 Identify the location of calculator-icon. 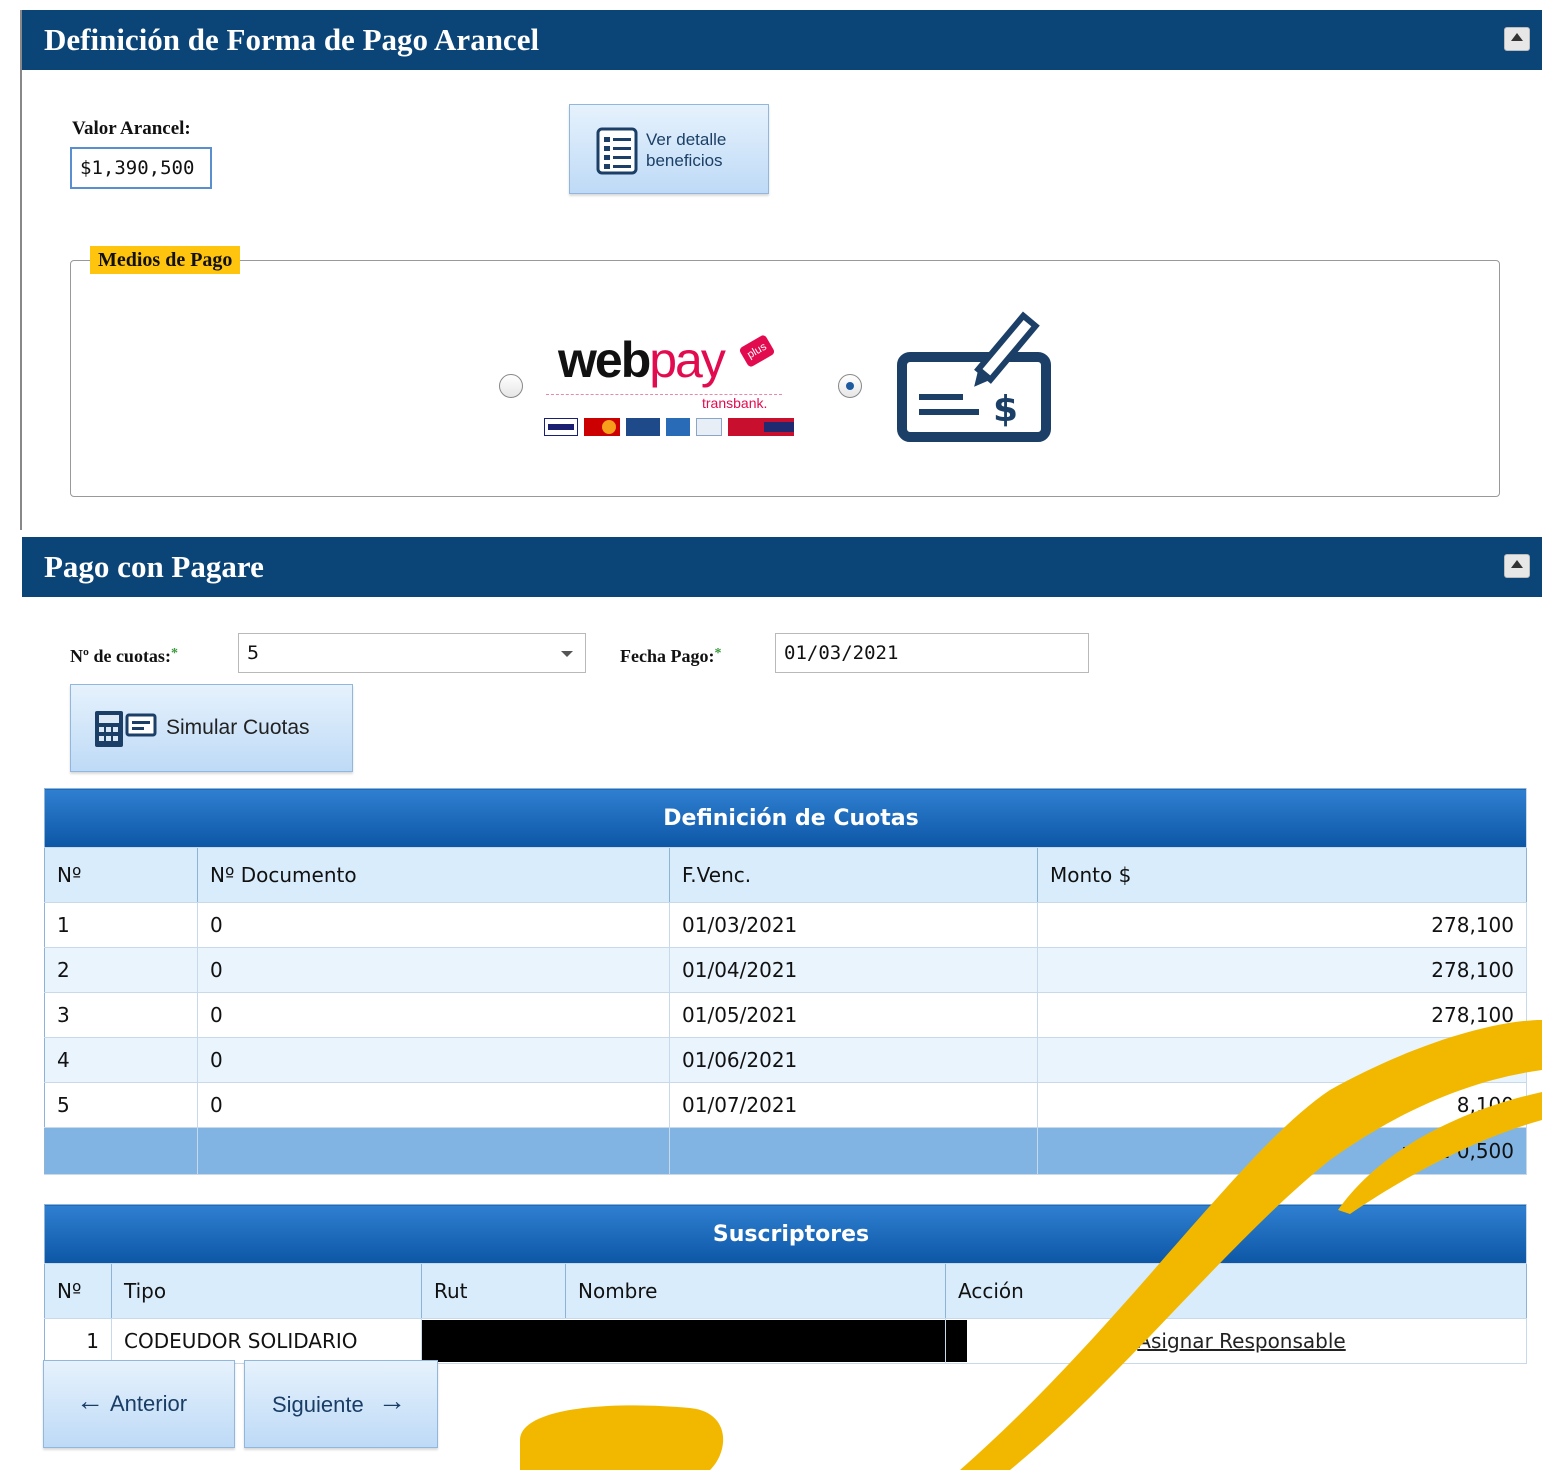
(126, 729).